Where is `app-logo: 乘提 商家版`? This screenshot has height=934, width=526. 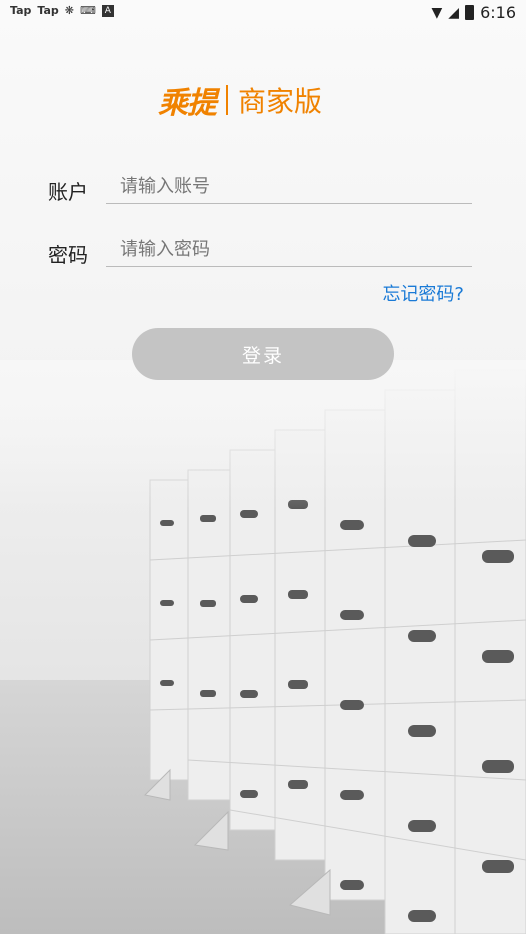 app-logo: 乘提 商家版 is located at coordinates (264, 100).